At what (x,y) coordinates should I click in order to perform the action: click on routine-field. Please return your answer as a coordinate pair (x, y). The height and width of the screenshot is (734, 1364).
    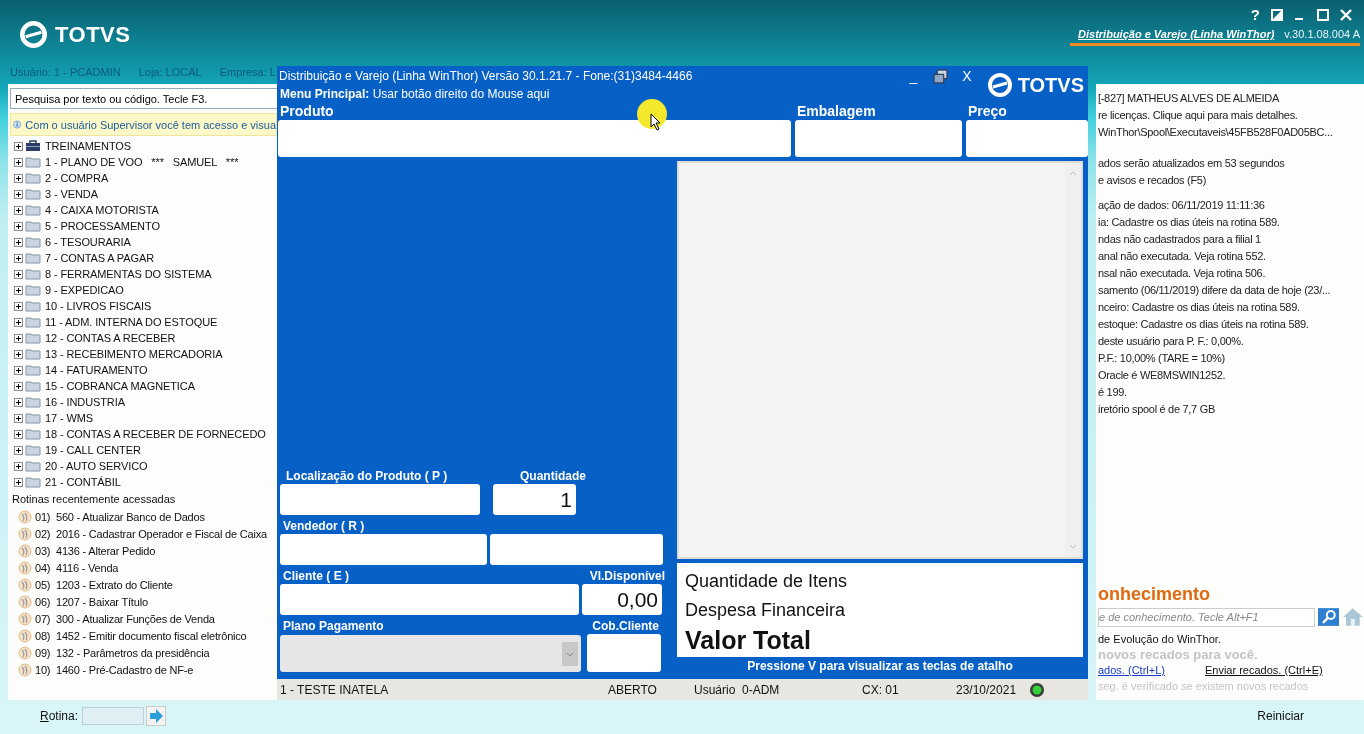
    Looking at the image, I should click on (113, 716).